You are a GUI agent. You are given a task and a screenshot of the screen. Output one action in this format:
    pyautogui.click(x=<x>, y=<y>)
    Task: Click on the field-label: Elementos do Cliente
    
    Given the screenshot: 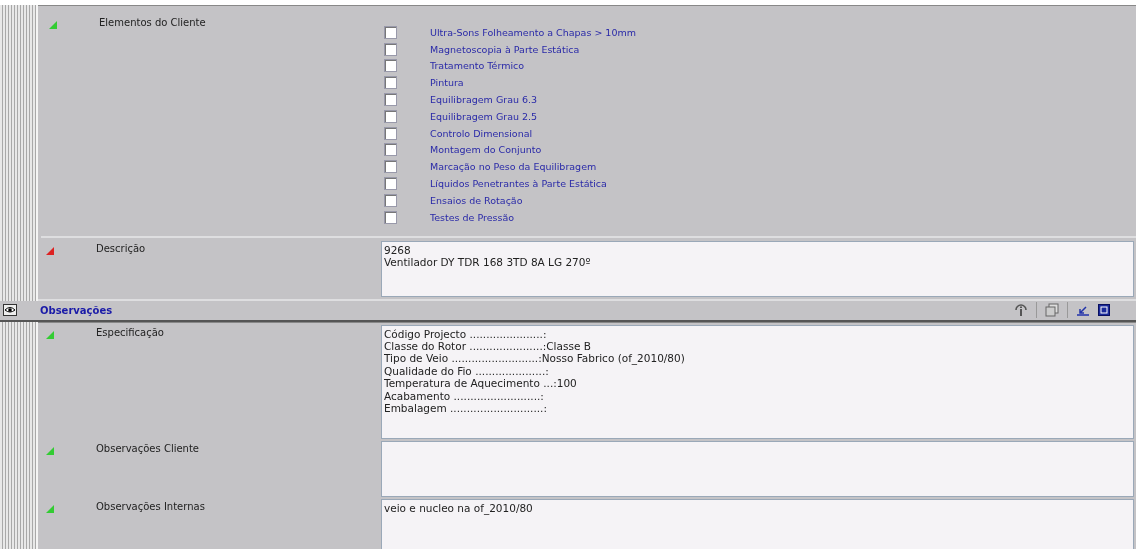 What is the action you would take?
    pyautogui.click(x=153, y=22)
    